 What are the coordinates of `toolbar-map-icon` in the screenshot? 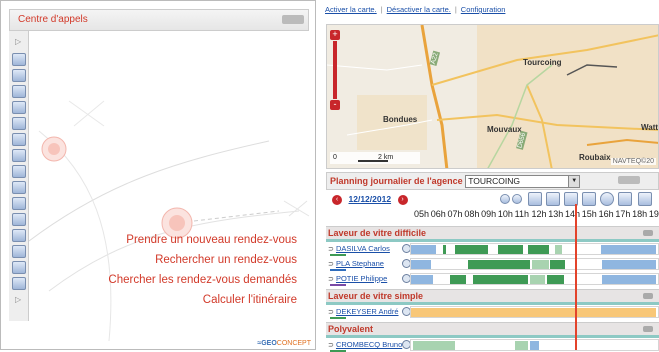 It's located at (19, 235).